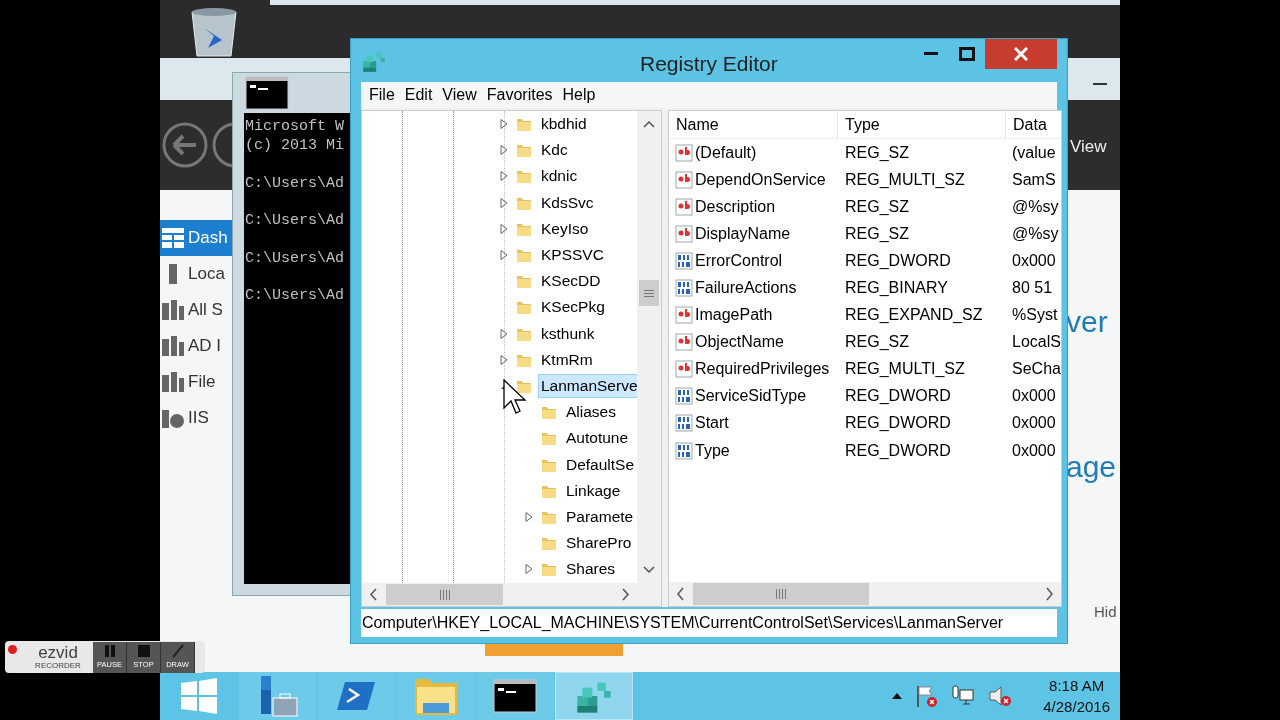 Image resolution: width=1280 pixels, height=720 pixels. What do you see at coordinates (565, 228) in the screenshot?
I see `tree-item: KeyIso` at bounding box center [565, 228].